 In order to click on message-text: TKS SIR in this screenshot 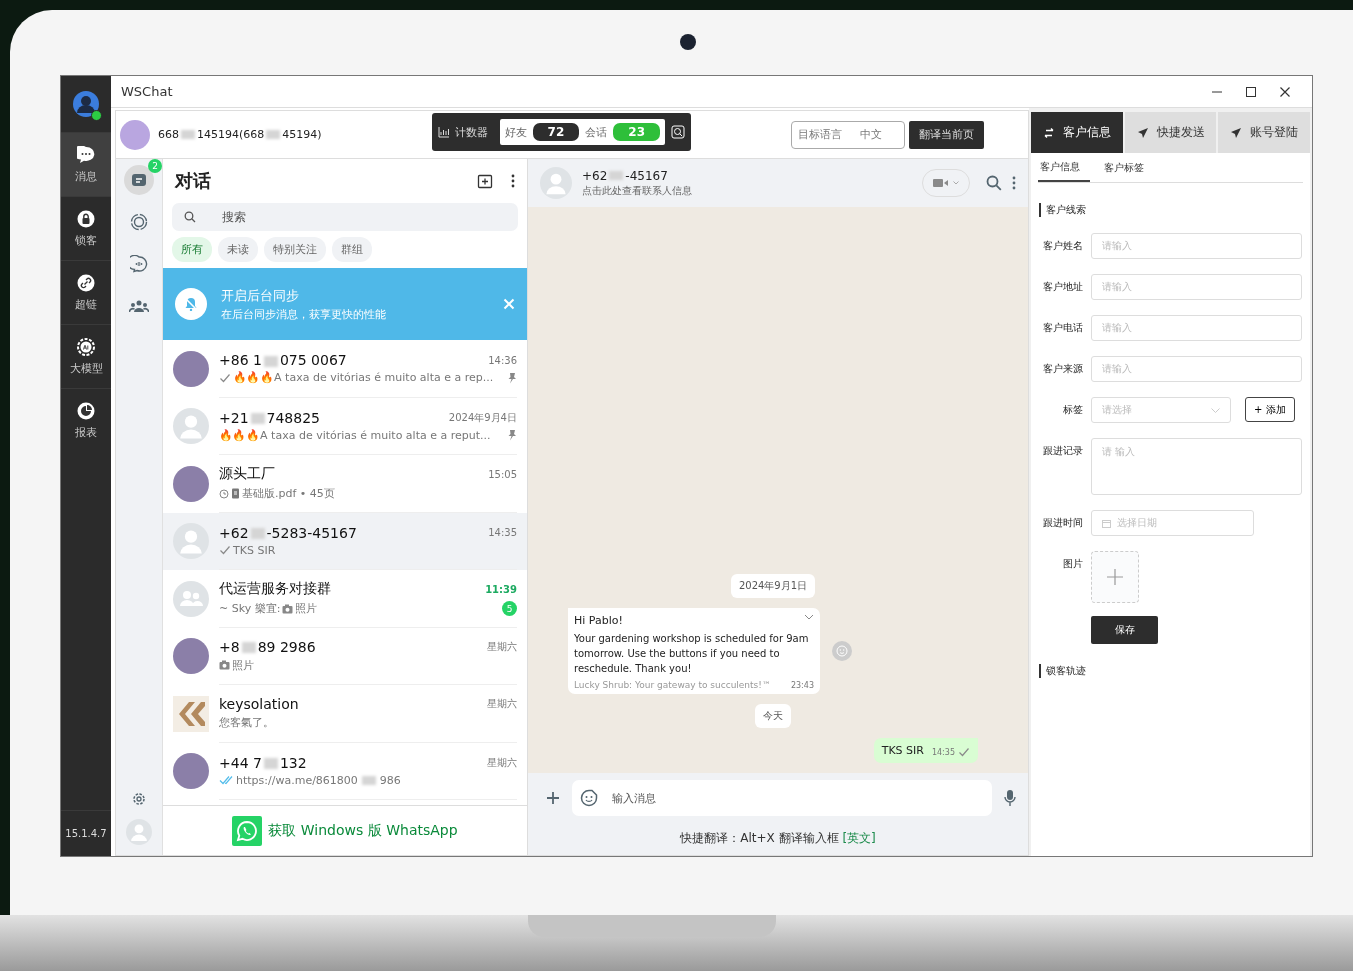, I will do `click(902, 750)`.